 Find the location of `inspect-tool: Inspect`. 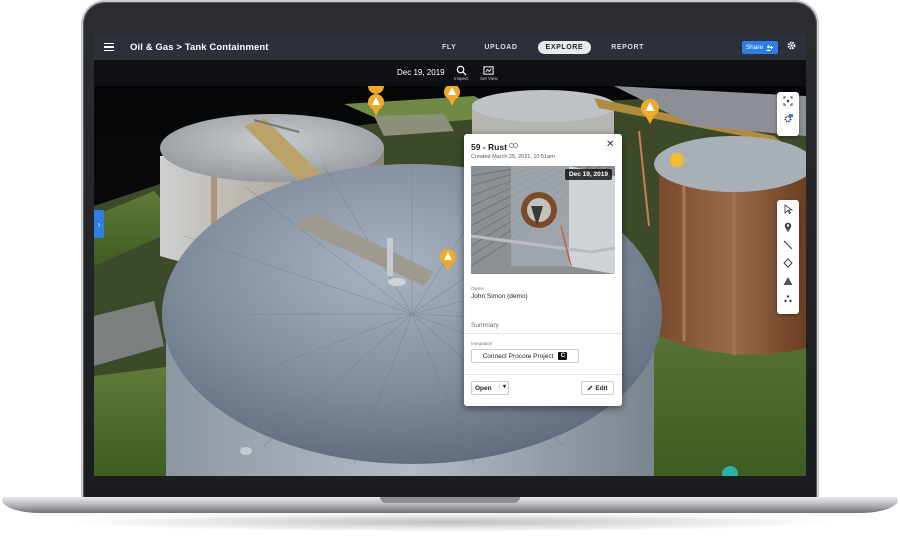

inspect-tool: Inspect is located at coordinates (461, 73).